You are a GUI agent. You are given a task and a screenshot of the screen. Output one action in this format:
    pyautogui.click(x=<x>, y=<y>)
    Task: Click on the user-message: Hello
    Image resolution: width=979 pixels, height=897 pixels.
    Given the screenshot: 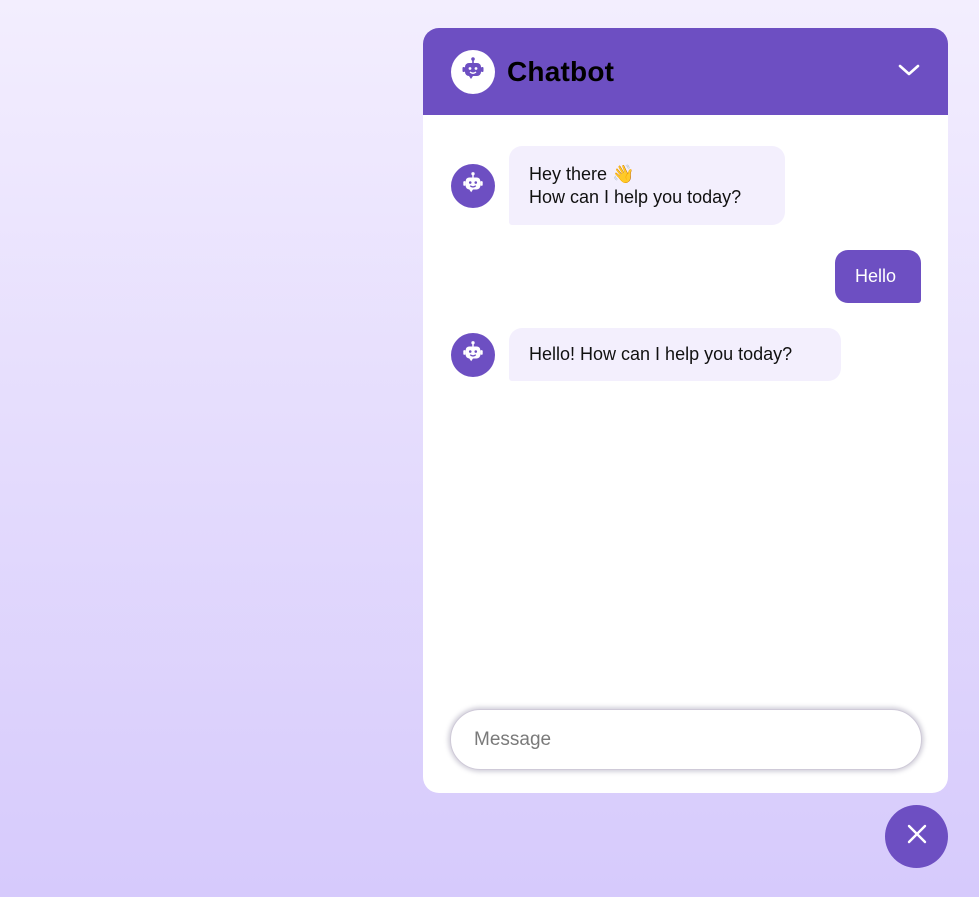 What is the action you would take?
    pyautogui.click(x=878, y=276)
    